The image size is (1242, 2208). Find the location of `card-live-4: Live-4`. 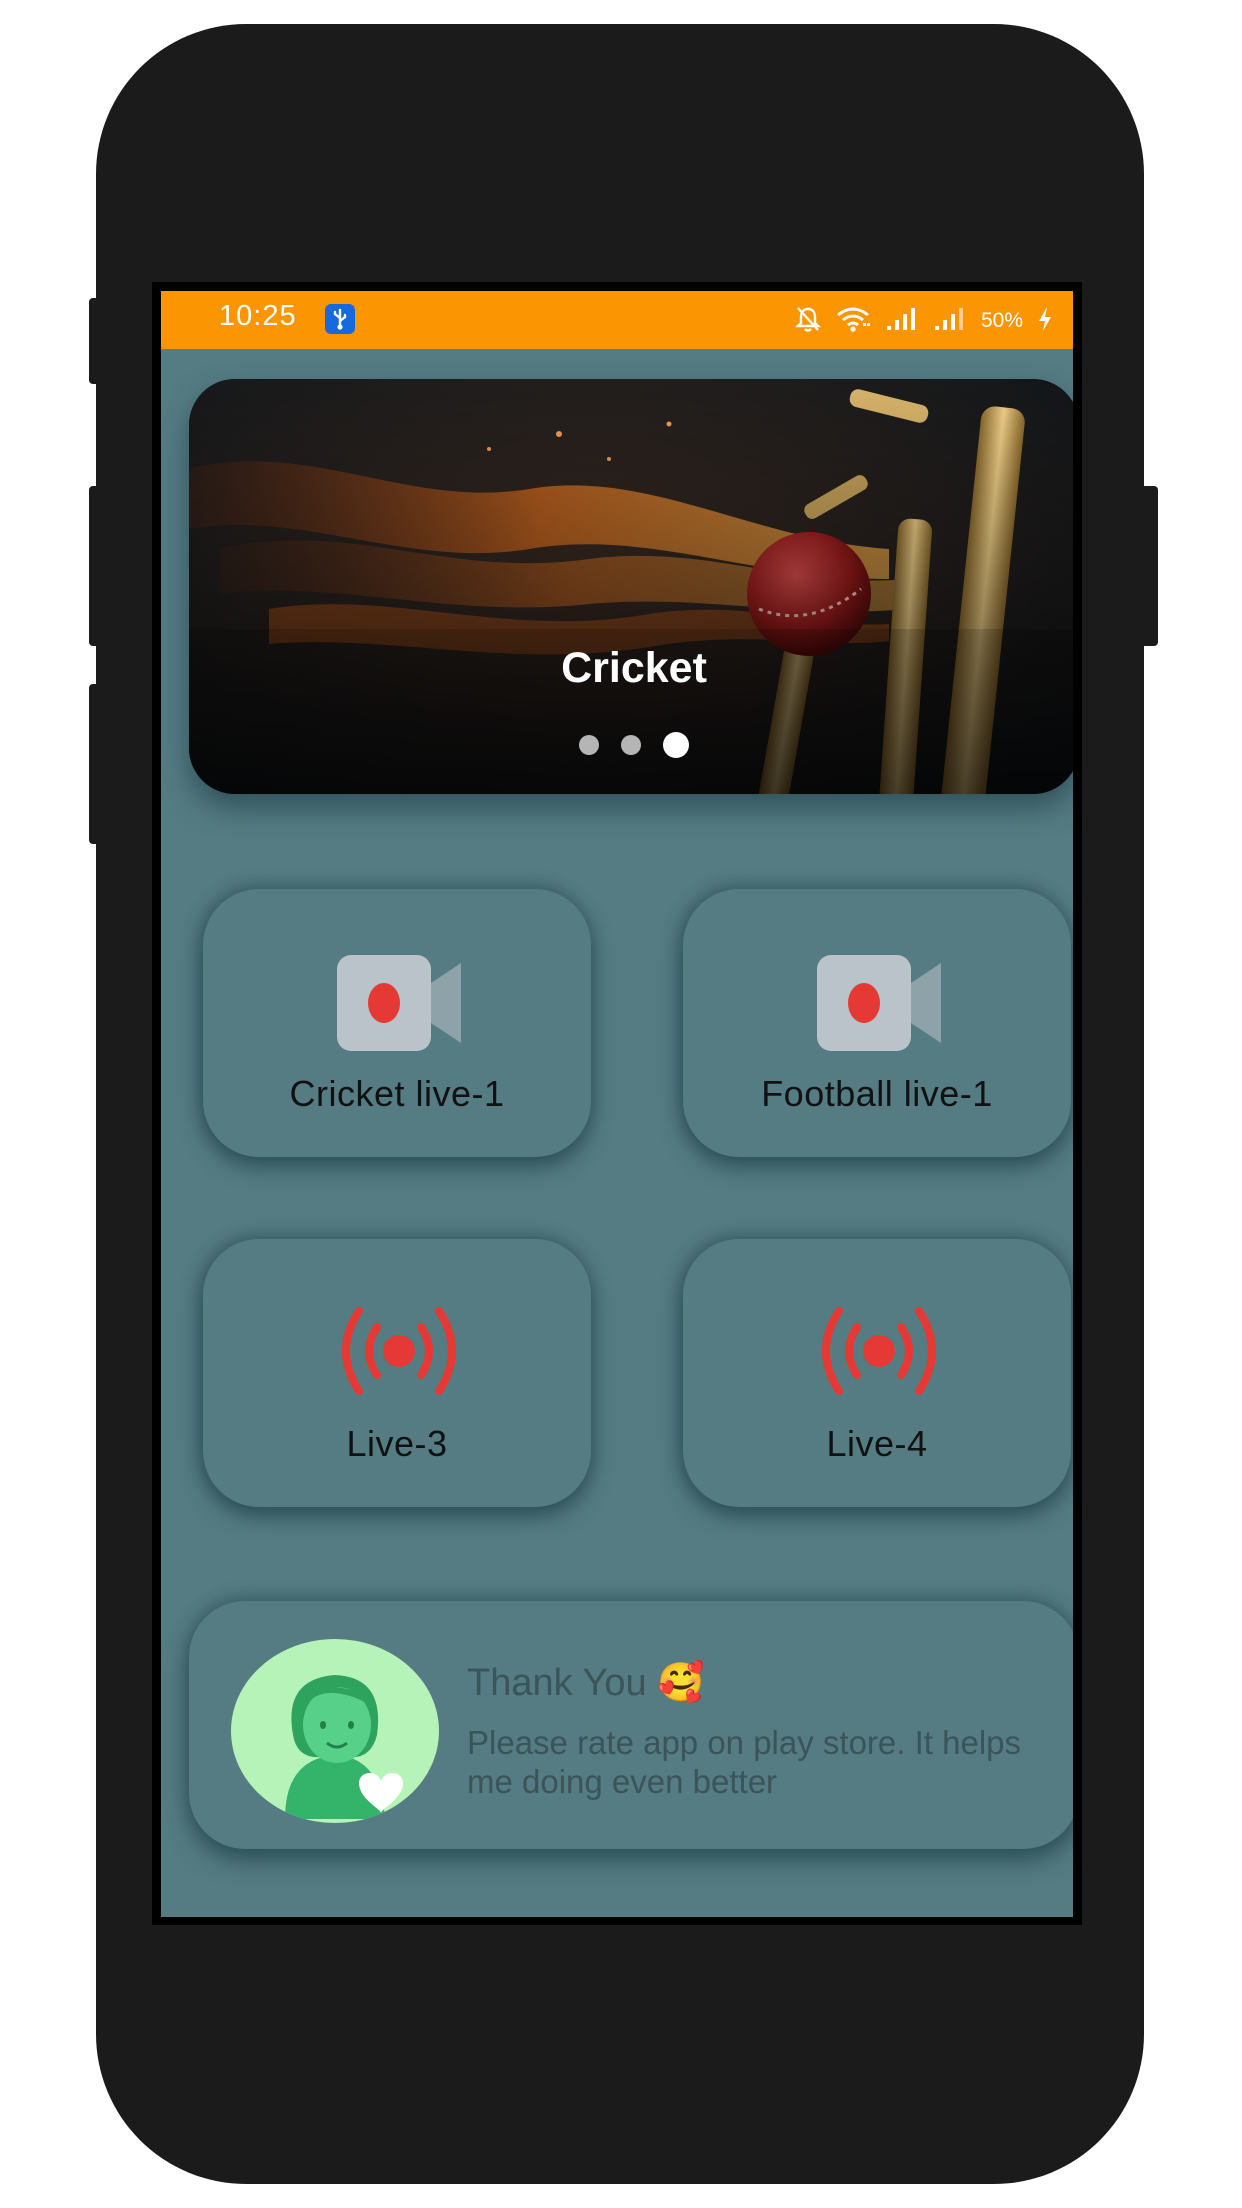

card-live-4: Live-4 is located at coordinates (877, 1373).